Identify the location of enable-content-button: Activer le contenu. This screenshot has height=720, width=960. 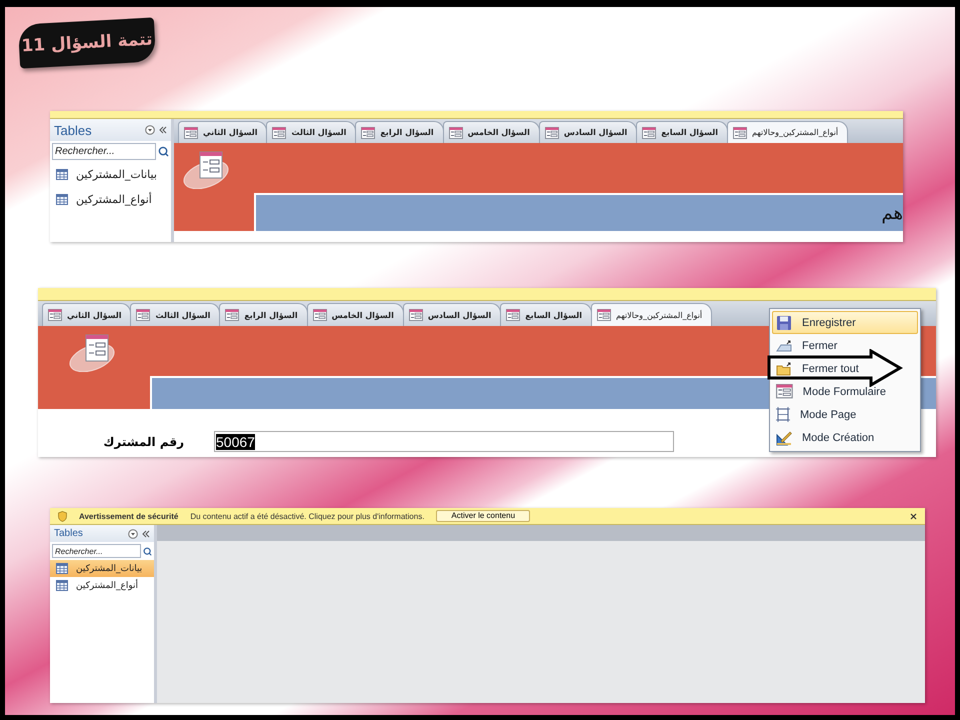
(483, 516).